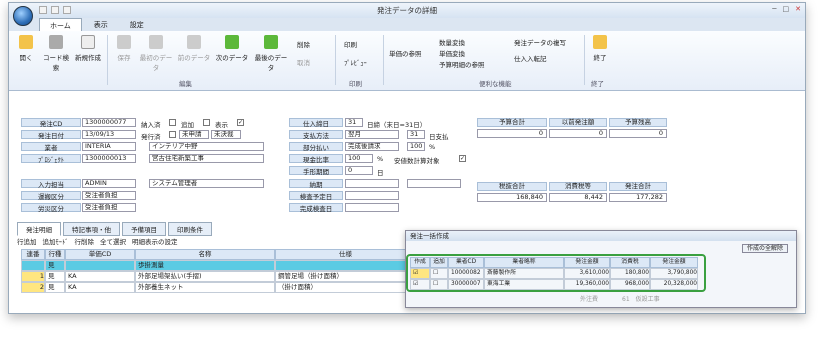 The height and width of the screenshot is (344, 830). I want to click on label-vendor: 業者, so click(51, 147).